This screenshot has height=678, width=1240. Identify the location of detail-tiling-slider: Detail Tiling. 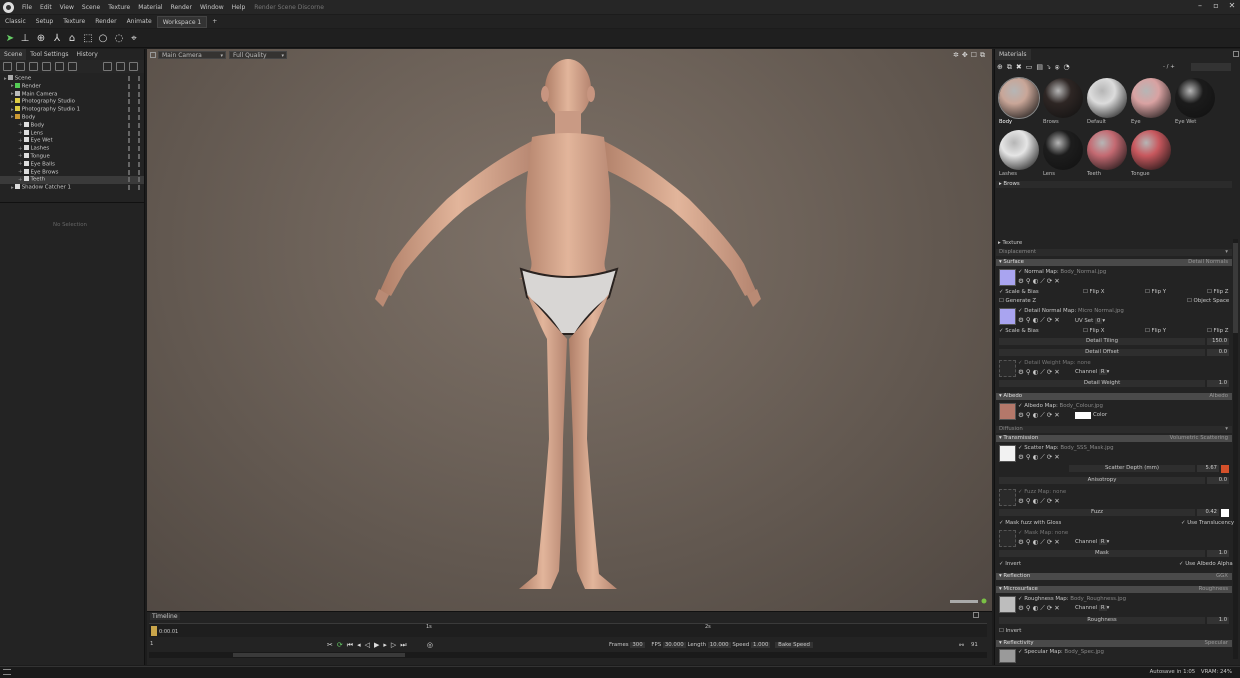
(1102, 341).